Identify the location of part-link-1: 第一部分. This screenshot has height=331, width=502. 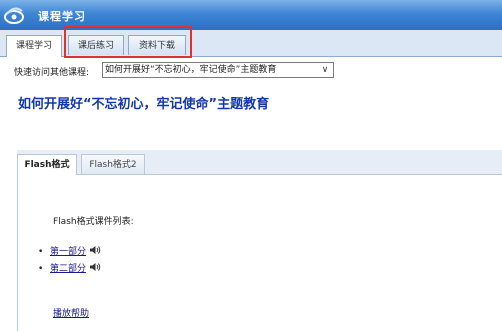
(68, 252).